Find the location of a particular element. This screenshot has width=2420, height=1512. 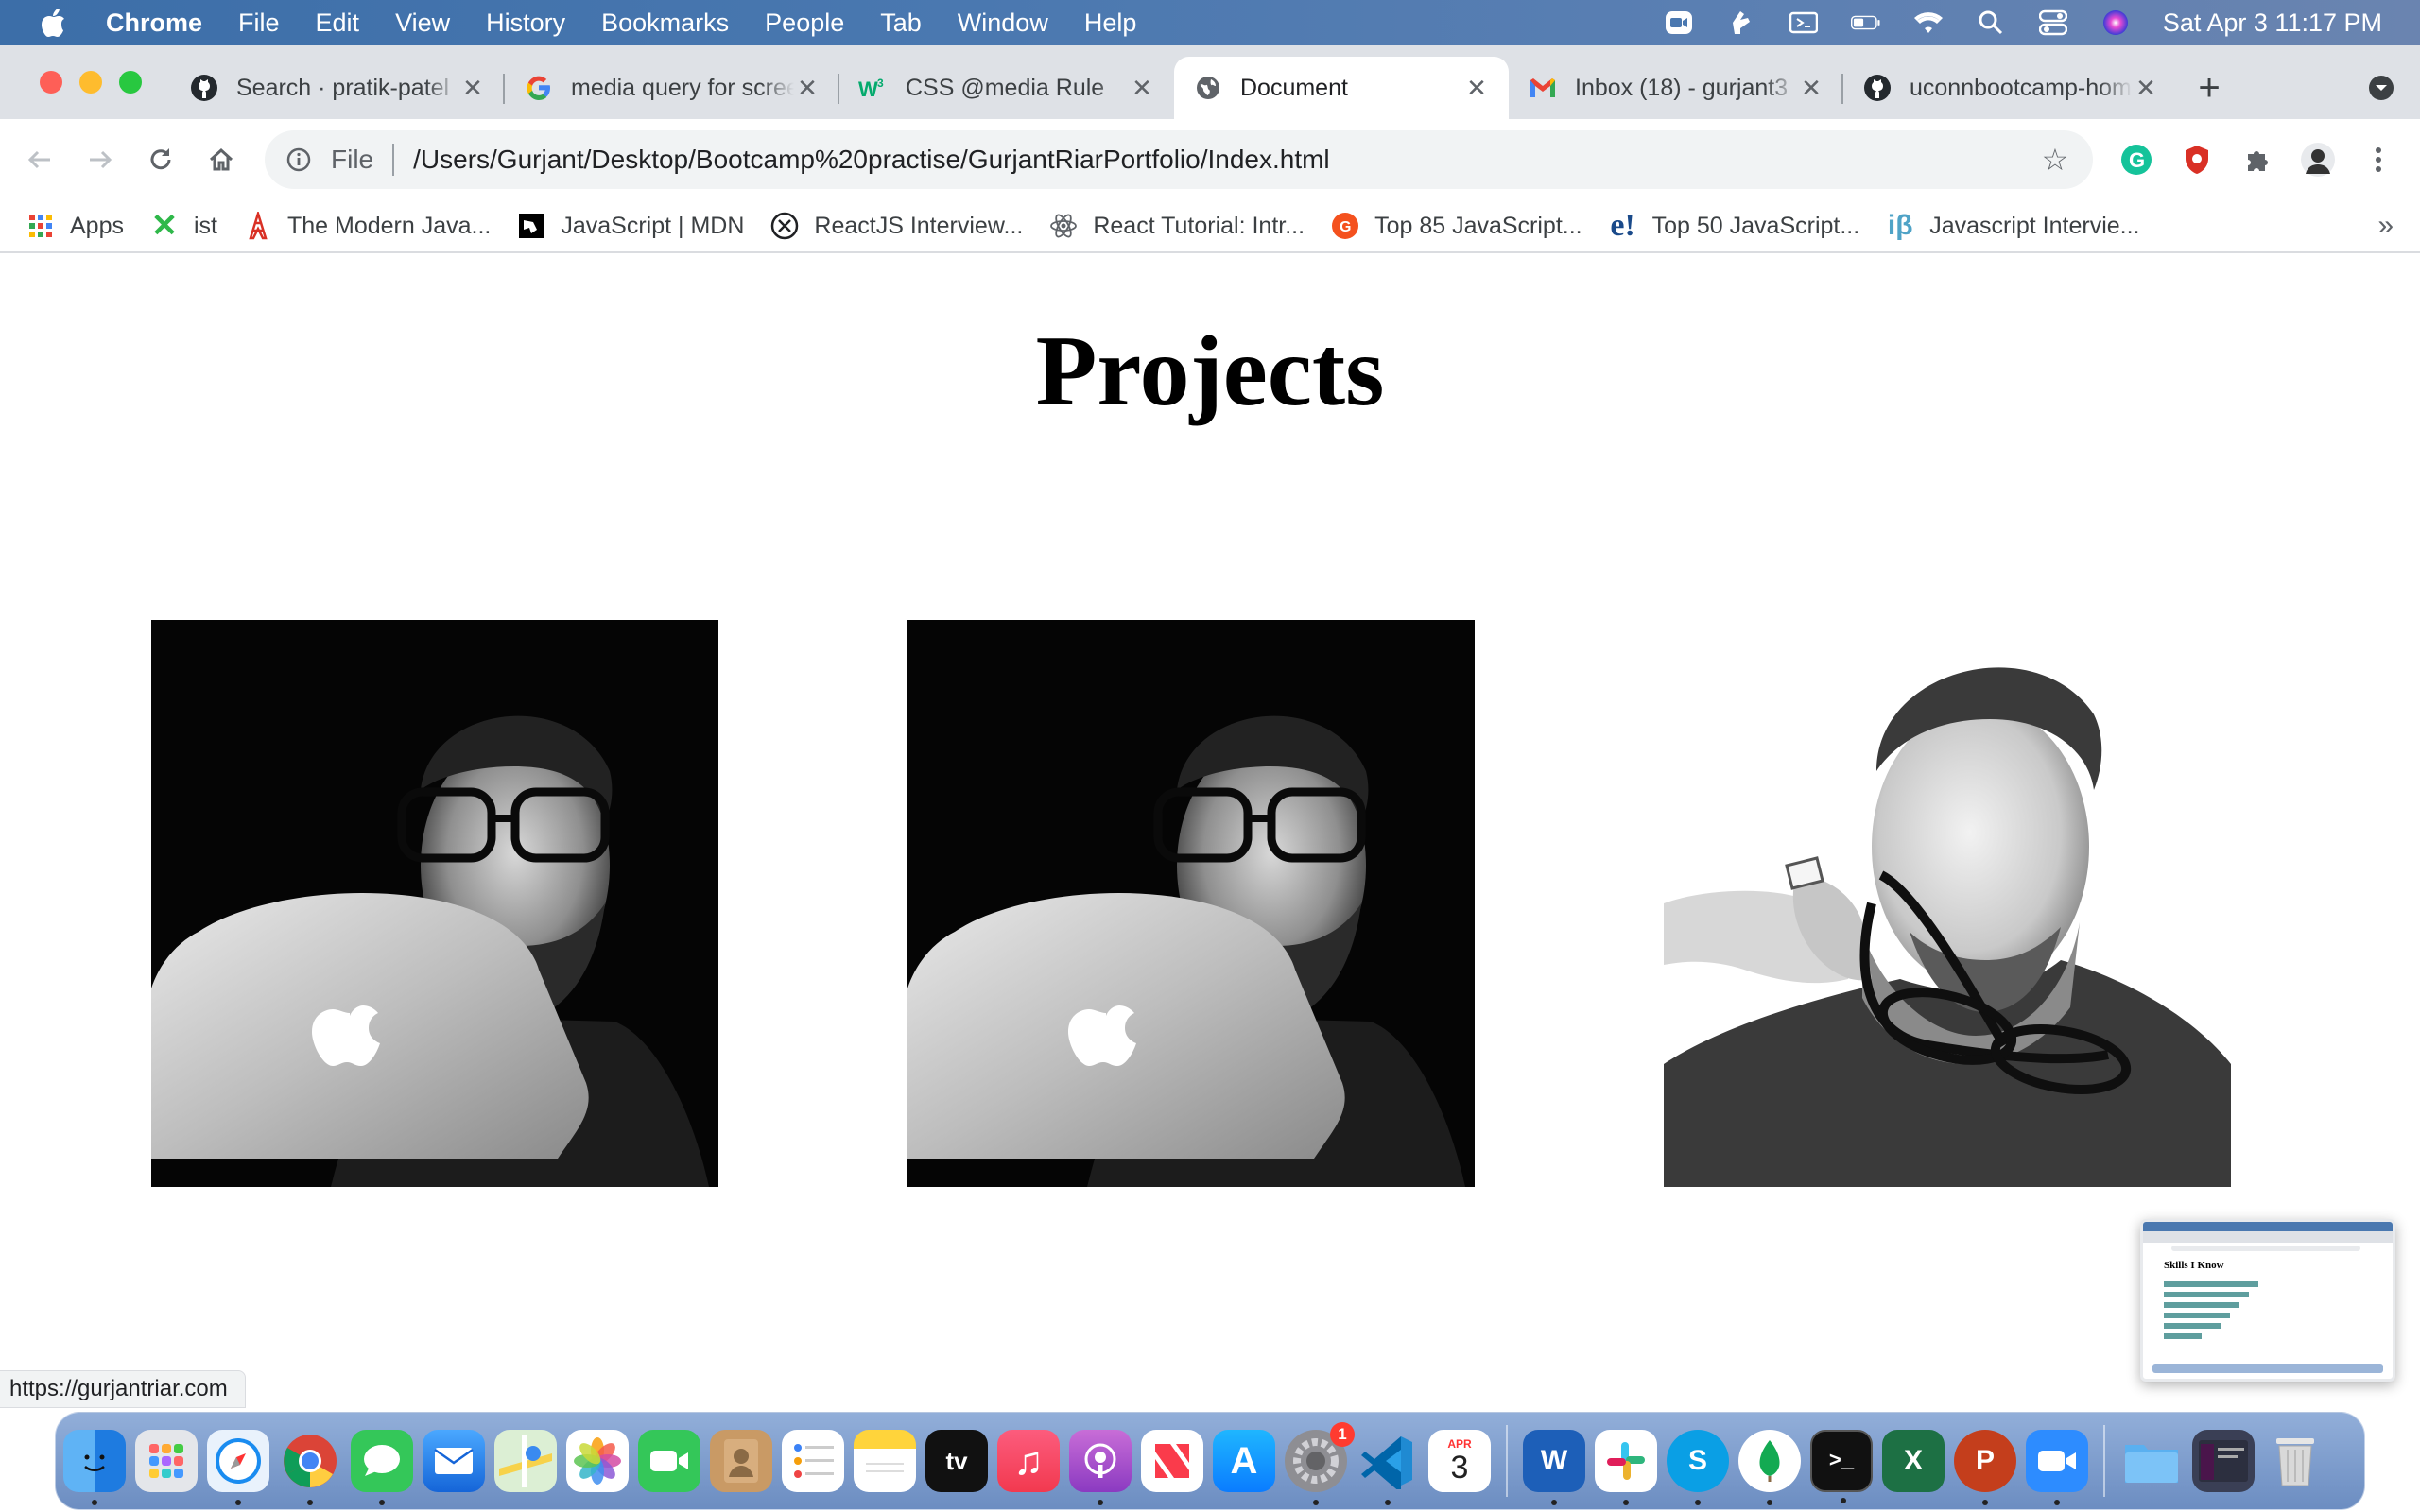

tab-css-media-rule: W3 CSS @media Rule ✕ is located at coordinates (1006, 88).